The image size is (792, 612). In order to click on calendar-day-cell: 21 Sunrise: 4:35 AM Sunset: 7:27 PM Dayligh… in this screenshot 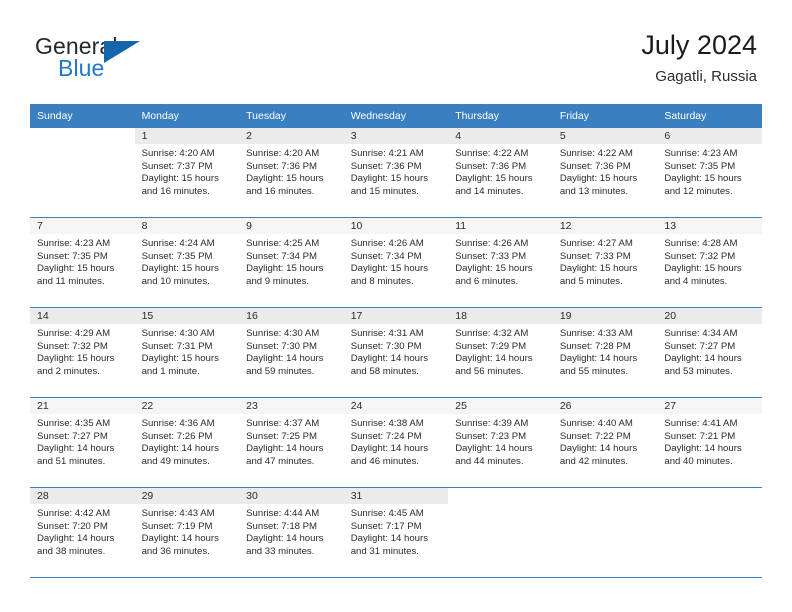, I will do `click(82, 443)`.